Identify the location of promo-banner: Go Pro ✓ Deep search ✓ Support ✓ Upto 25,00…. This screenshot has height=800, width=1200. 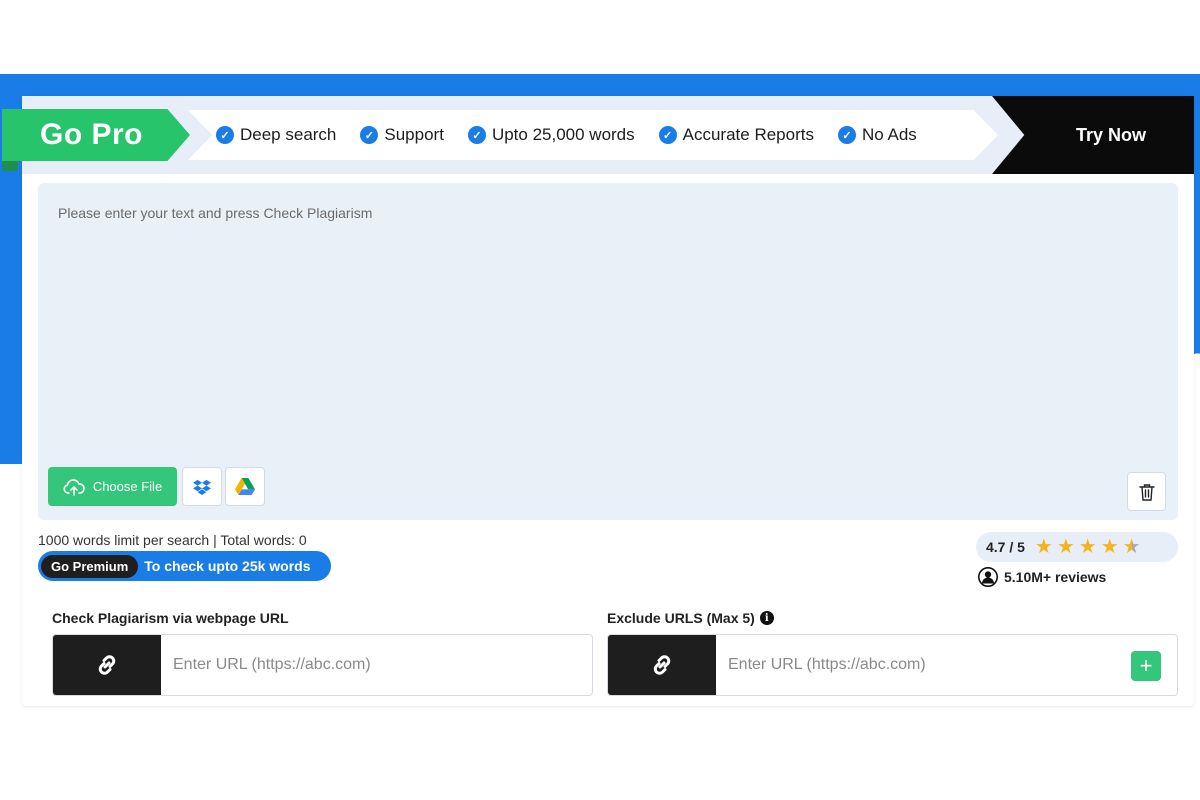
(597, 135).